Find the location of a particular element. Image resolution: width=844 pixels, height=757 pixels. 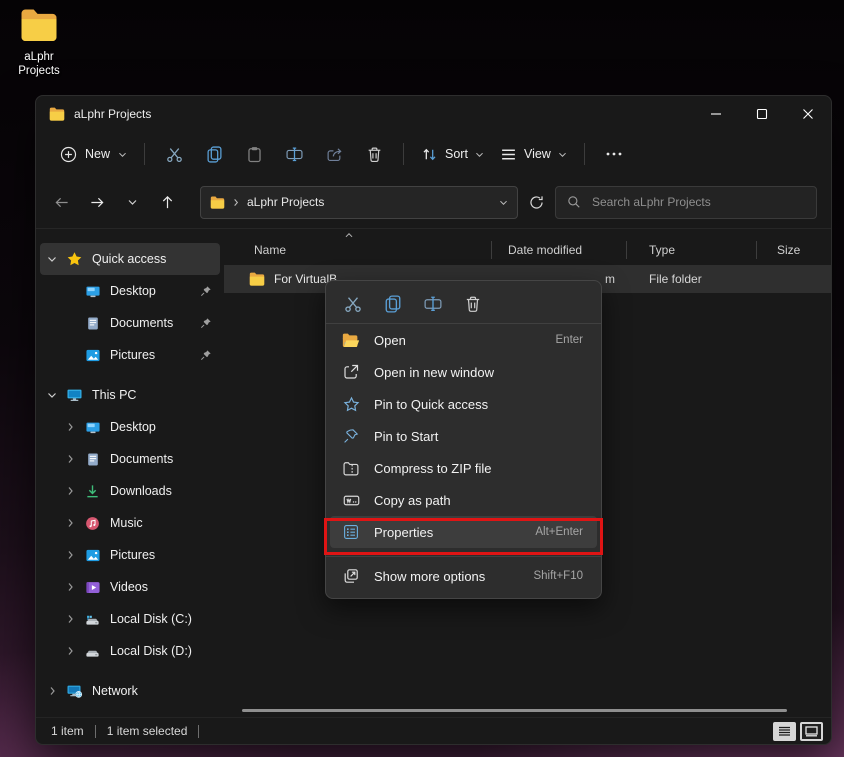

context-menu-item-pin-to-start: Pin to Start is located at coordinates (463, 436).